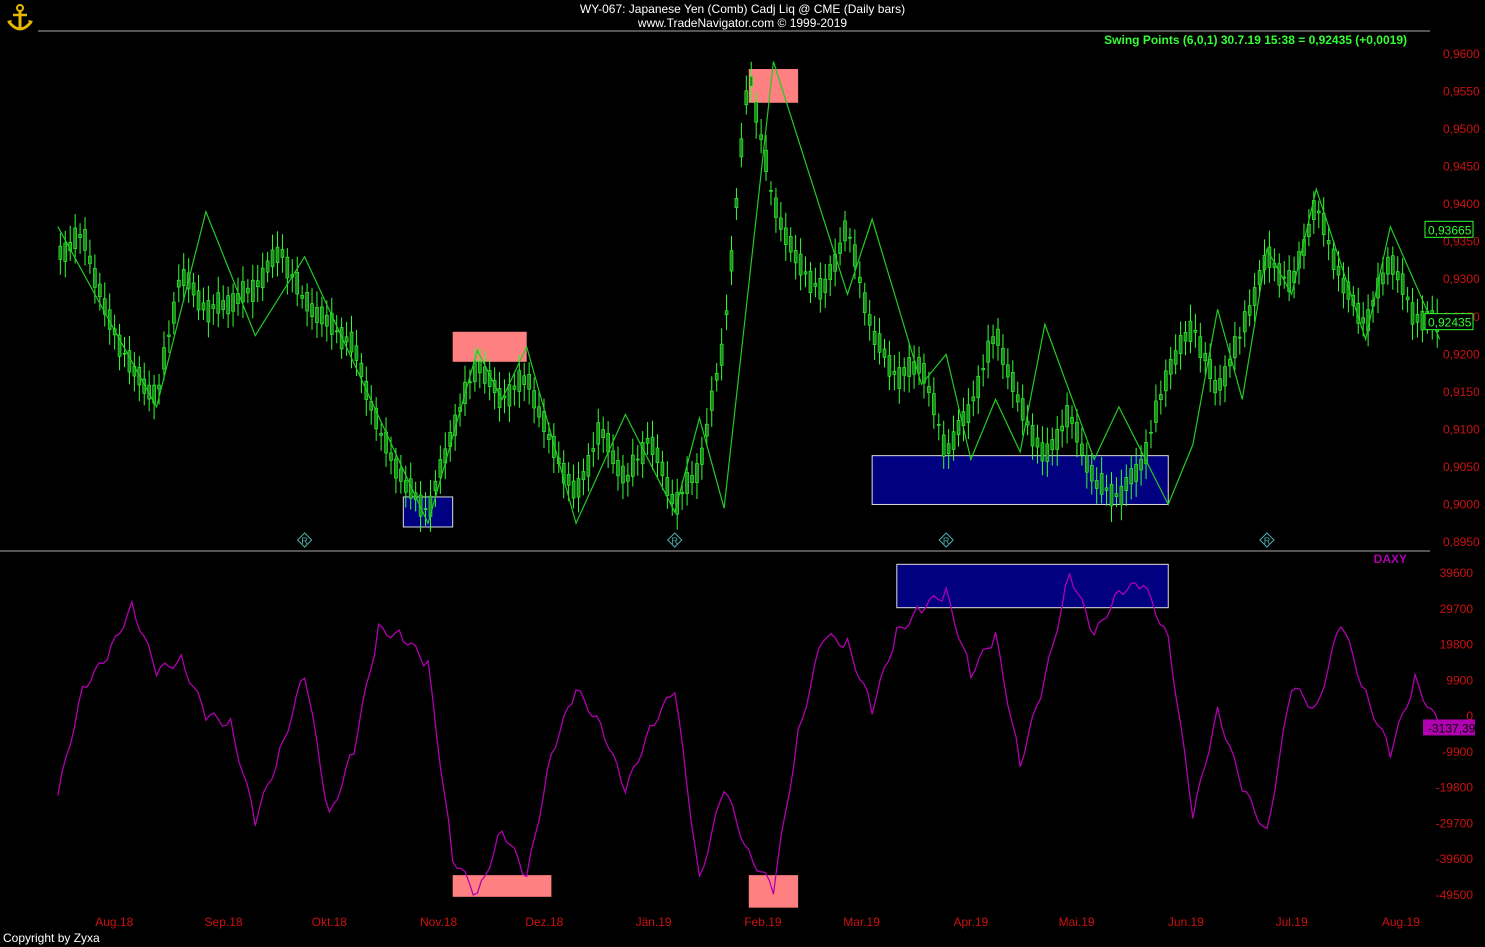  What do you see at coordinates (330, 922) in the screenshot?
I see `x-axis-label: Okt.18` at bounding box center [330, 922].